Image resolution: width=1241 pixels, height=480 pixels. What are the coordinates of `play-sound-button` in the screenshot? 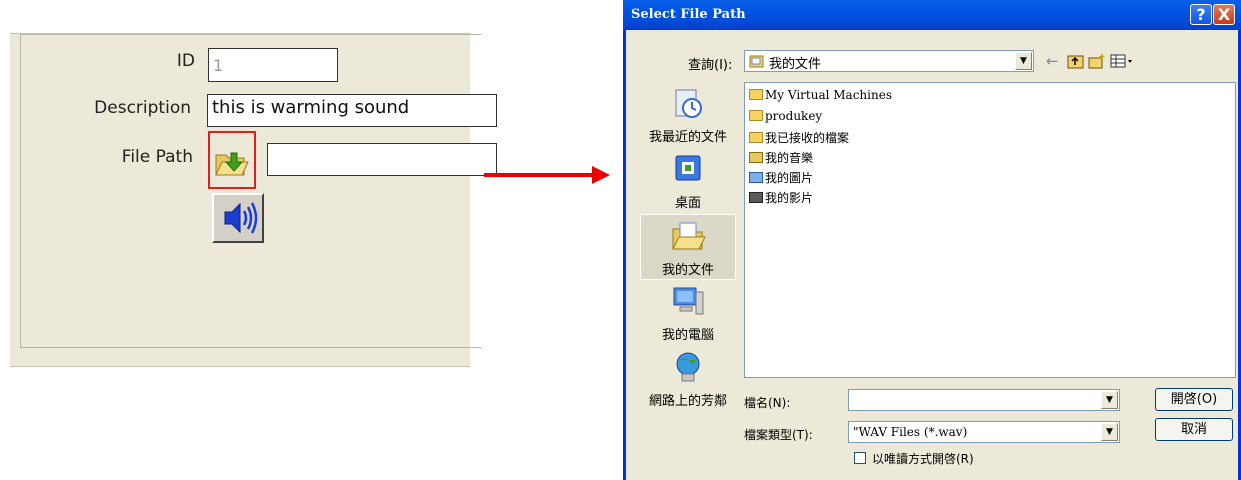 It's located at (238, 218).